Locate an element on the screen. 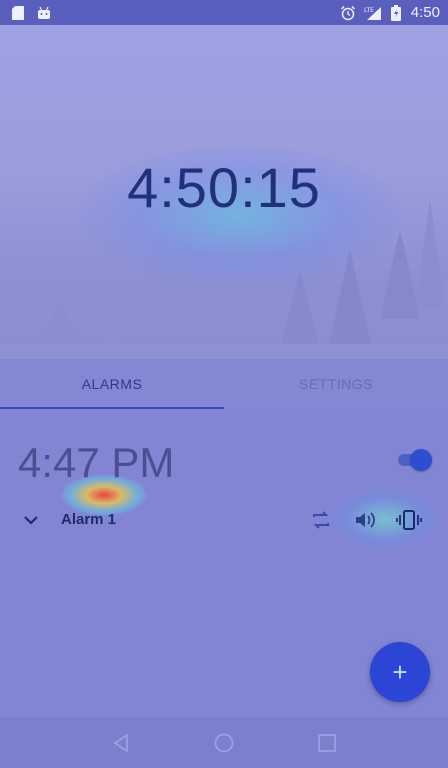 This screenshot has height=768, width=448. alarm-details-row: Alarm 1 is located at coordinates (224, 520).